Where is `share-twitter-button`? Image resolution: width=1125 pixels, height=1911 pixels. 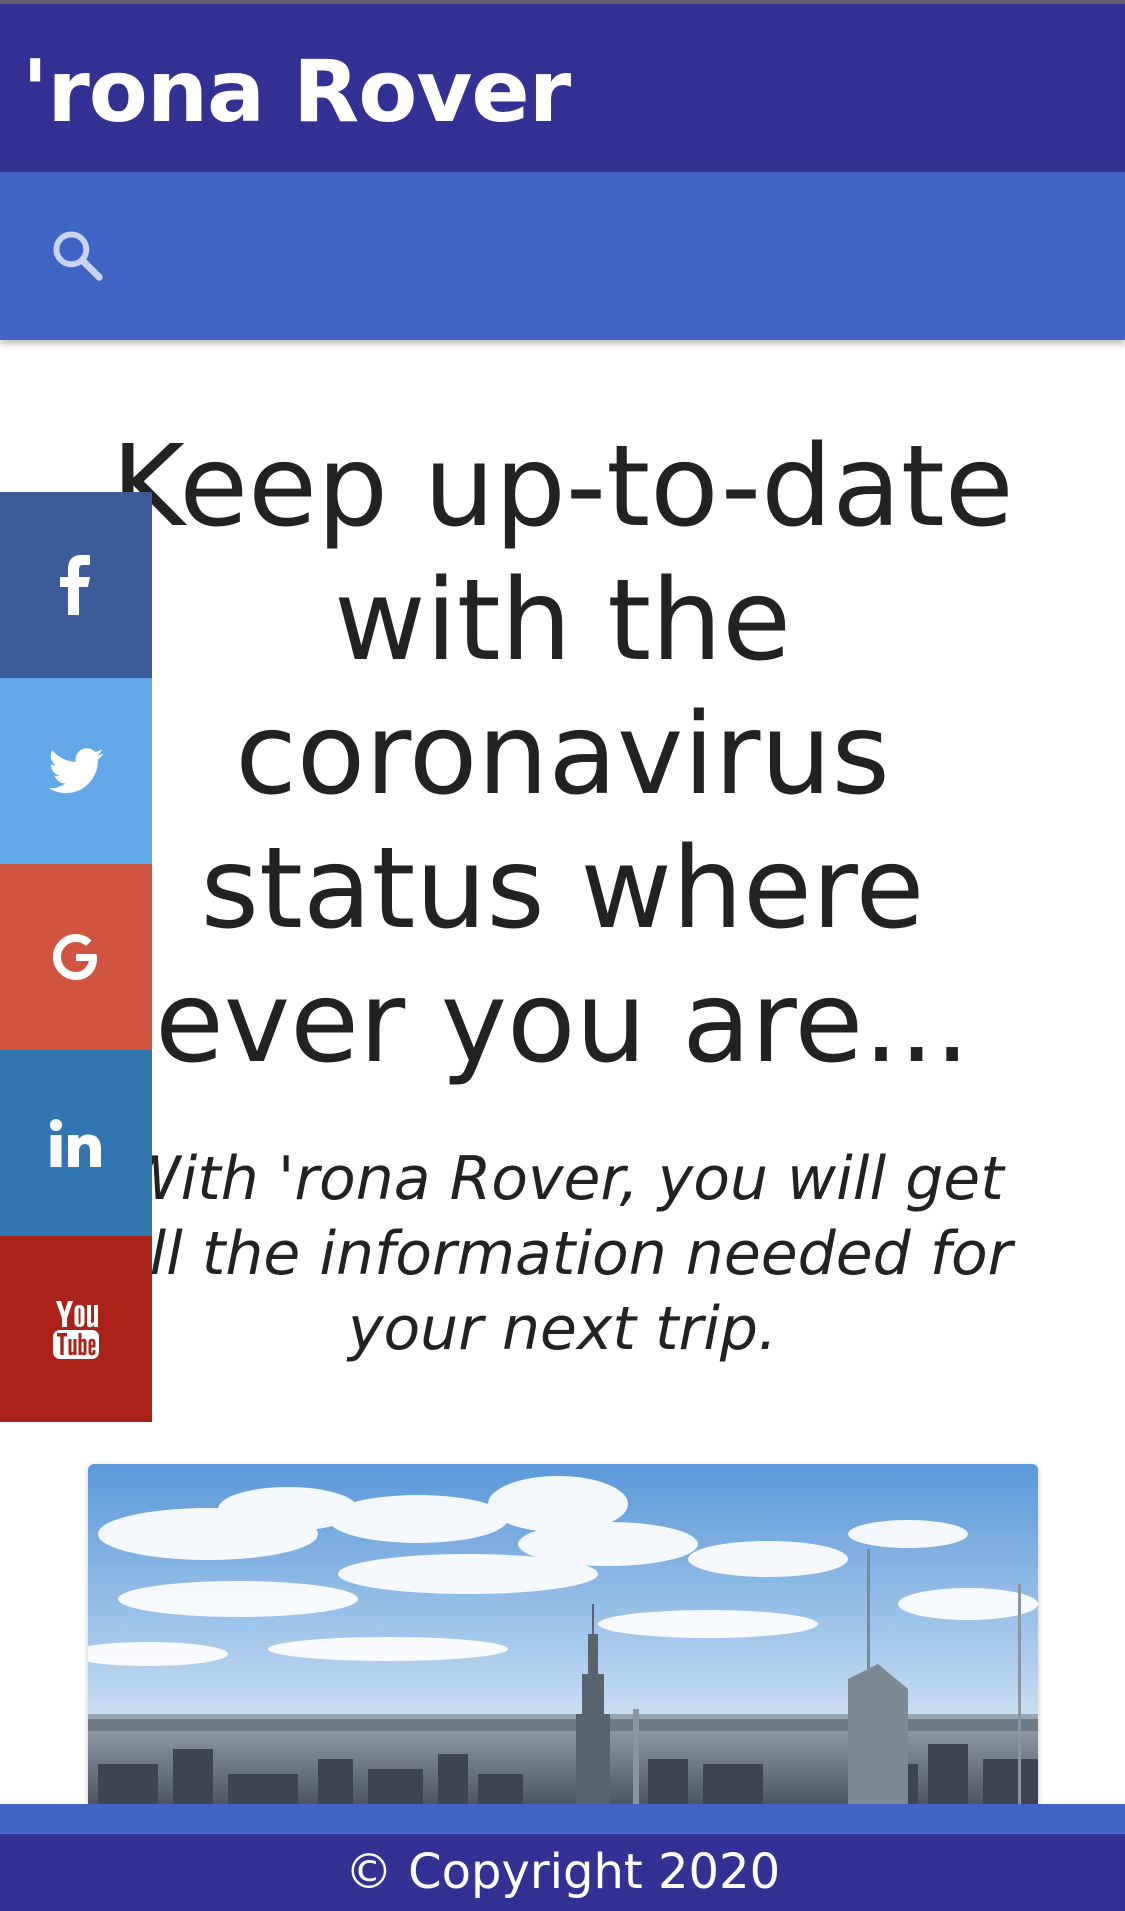
share-twitter-button is located at coordinates (76, 771).